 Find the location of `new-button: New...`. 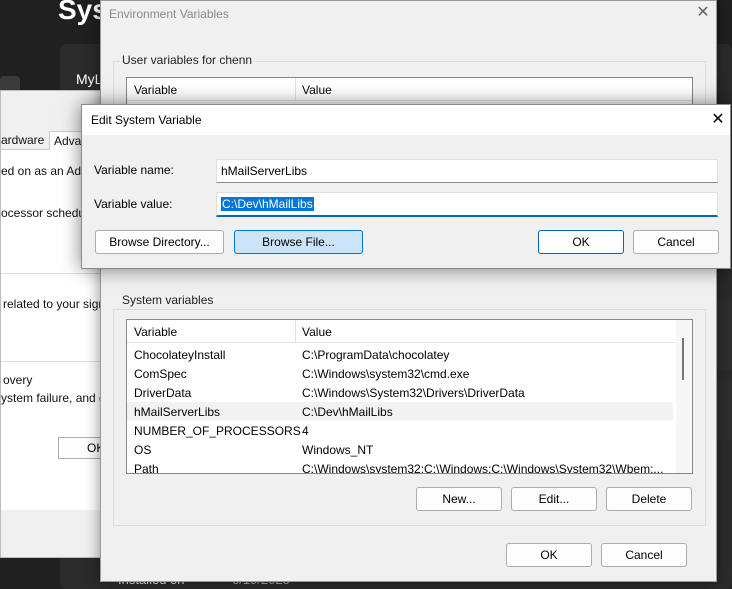

new-button: New... is located at coordinates (459, 499).